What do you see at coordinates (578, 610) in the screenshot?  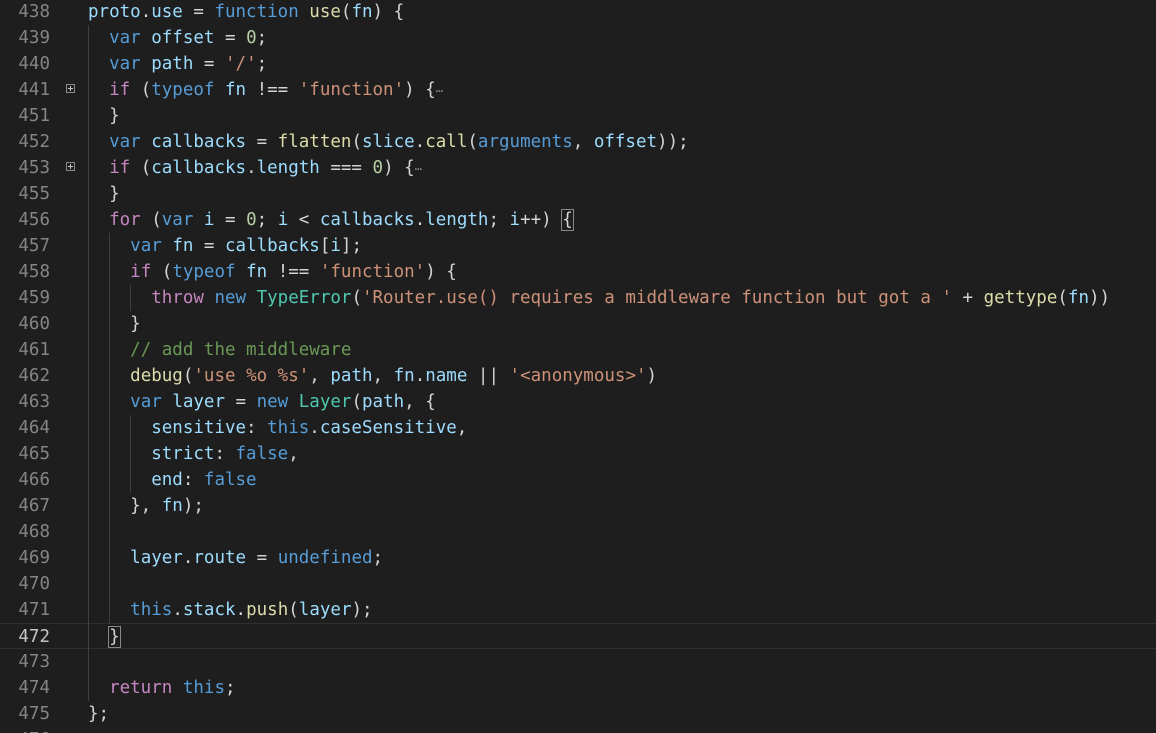 I see `code-line: 471 this.stack.push(layer);` at bounding box center [578, 610].